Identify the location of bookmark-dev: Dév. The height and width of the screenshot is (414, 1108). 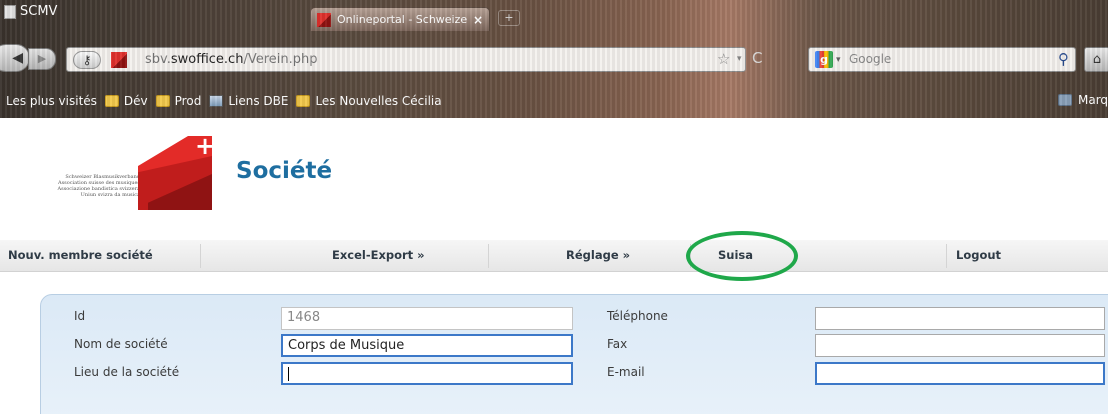
(126, 101).